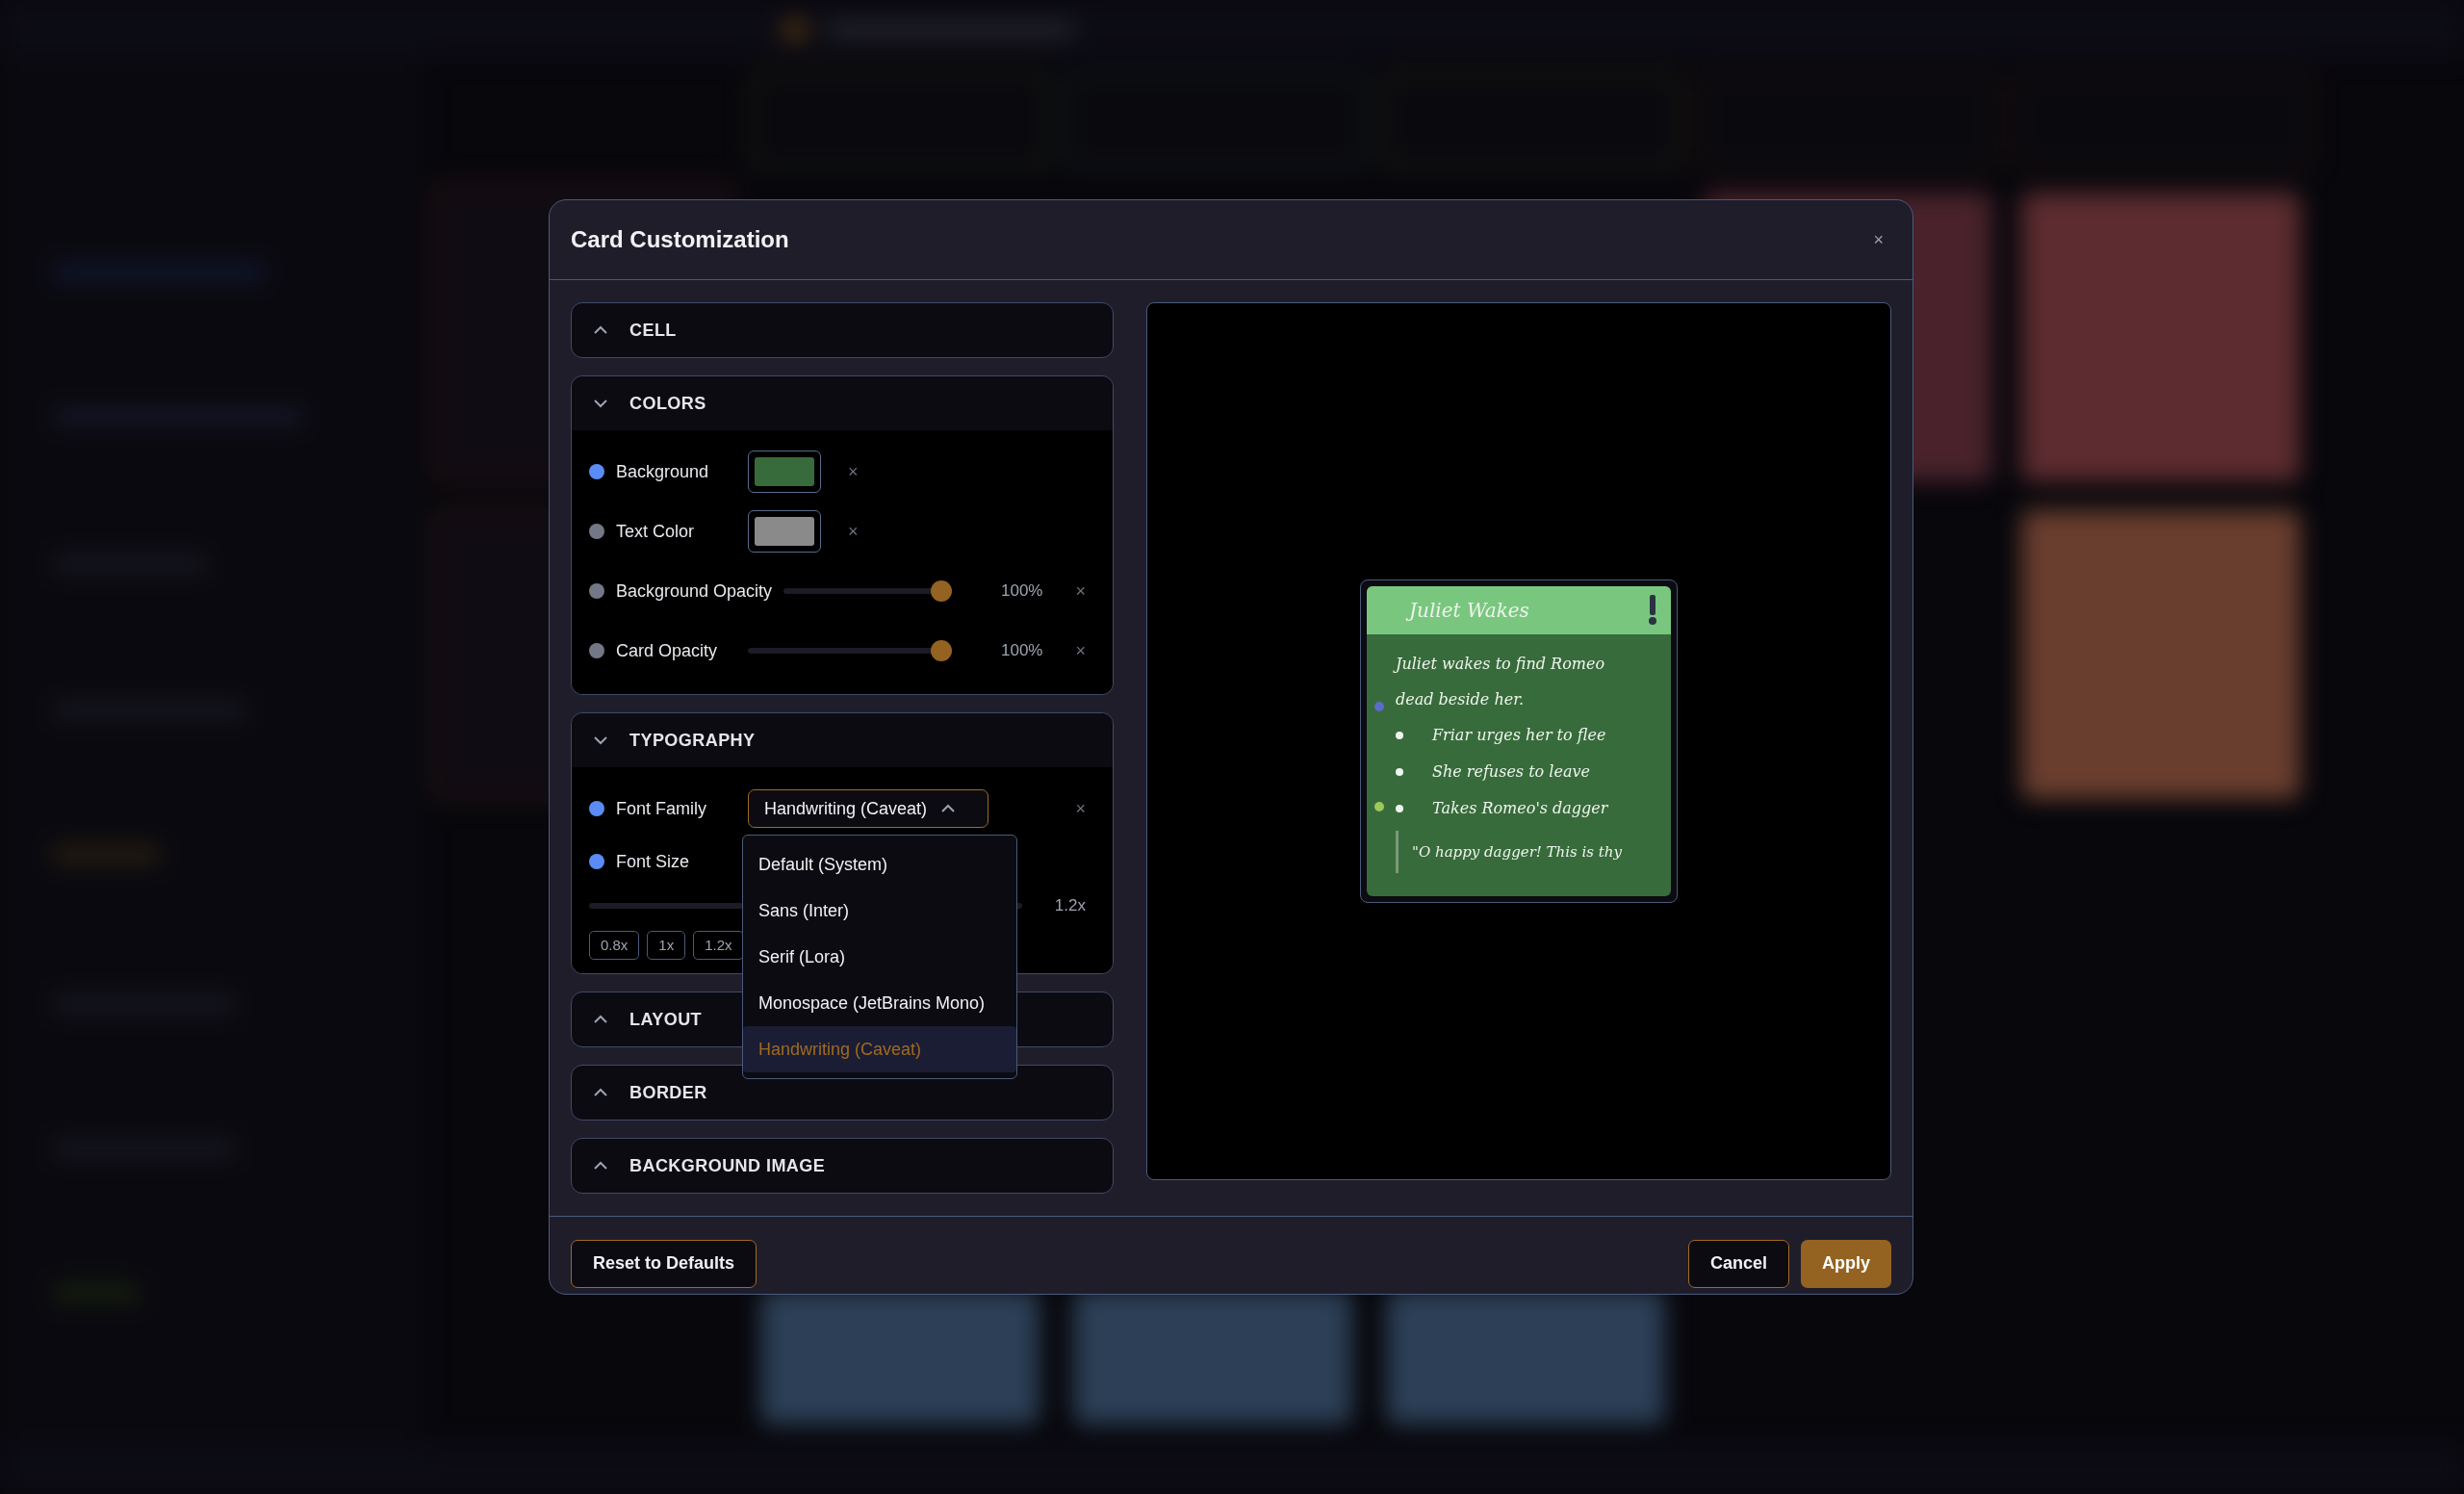  I want to click on size-preset-button: 1x, so click(666, 946).